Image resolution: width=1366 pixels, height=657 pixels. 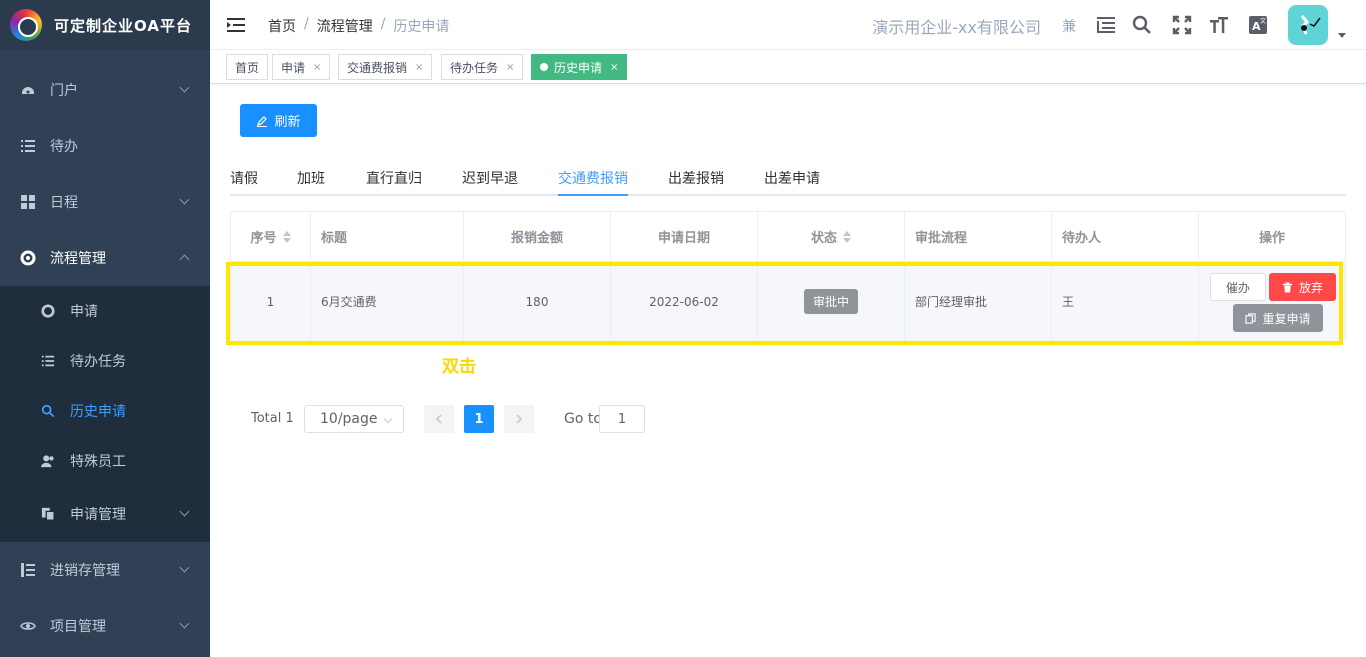 I want to click on navbar: 首页 / 流程管理 / 历史申请 演示用企业-xx有限公司 兼 A文, so click(x=788, y=25).